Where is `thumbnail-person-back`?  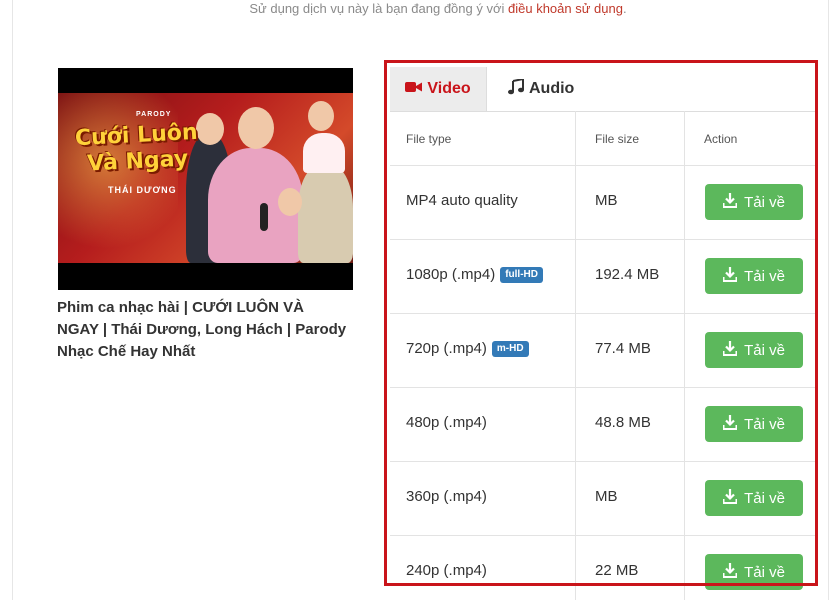 thumbnail-person-back is located at coordinates (324, 153).